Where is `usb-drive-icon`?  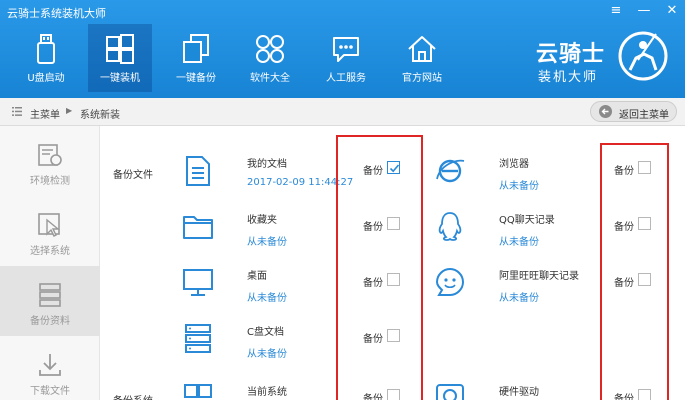 usb-drive-icon is located at coordinates (46, 49).